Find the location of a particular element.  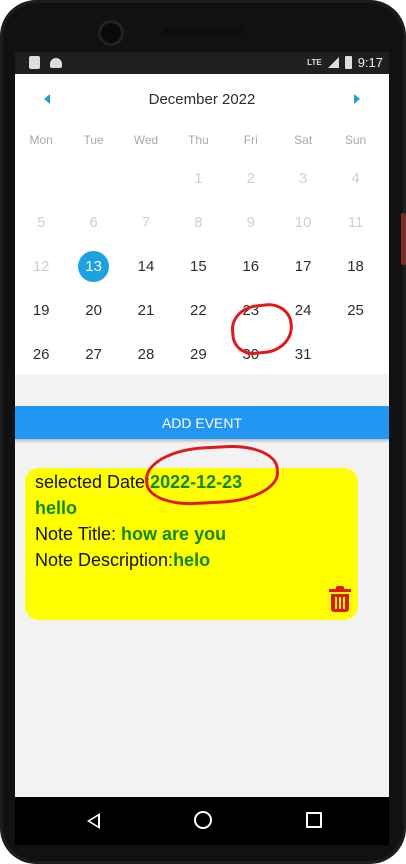

day-cell: 20 is located at coordinates (93, 310).